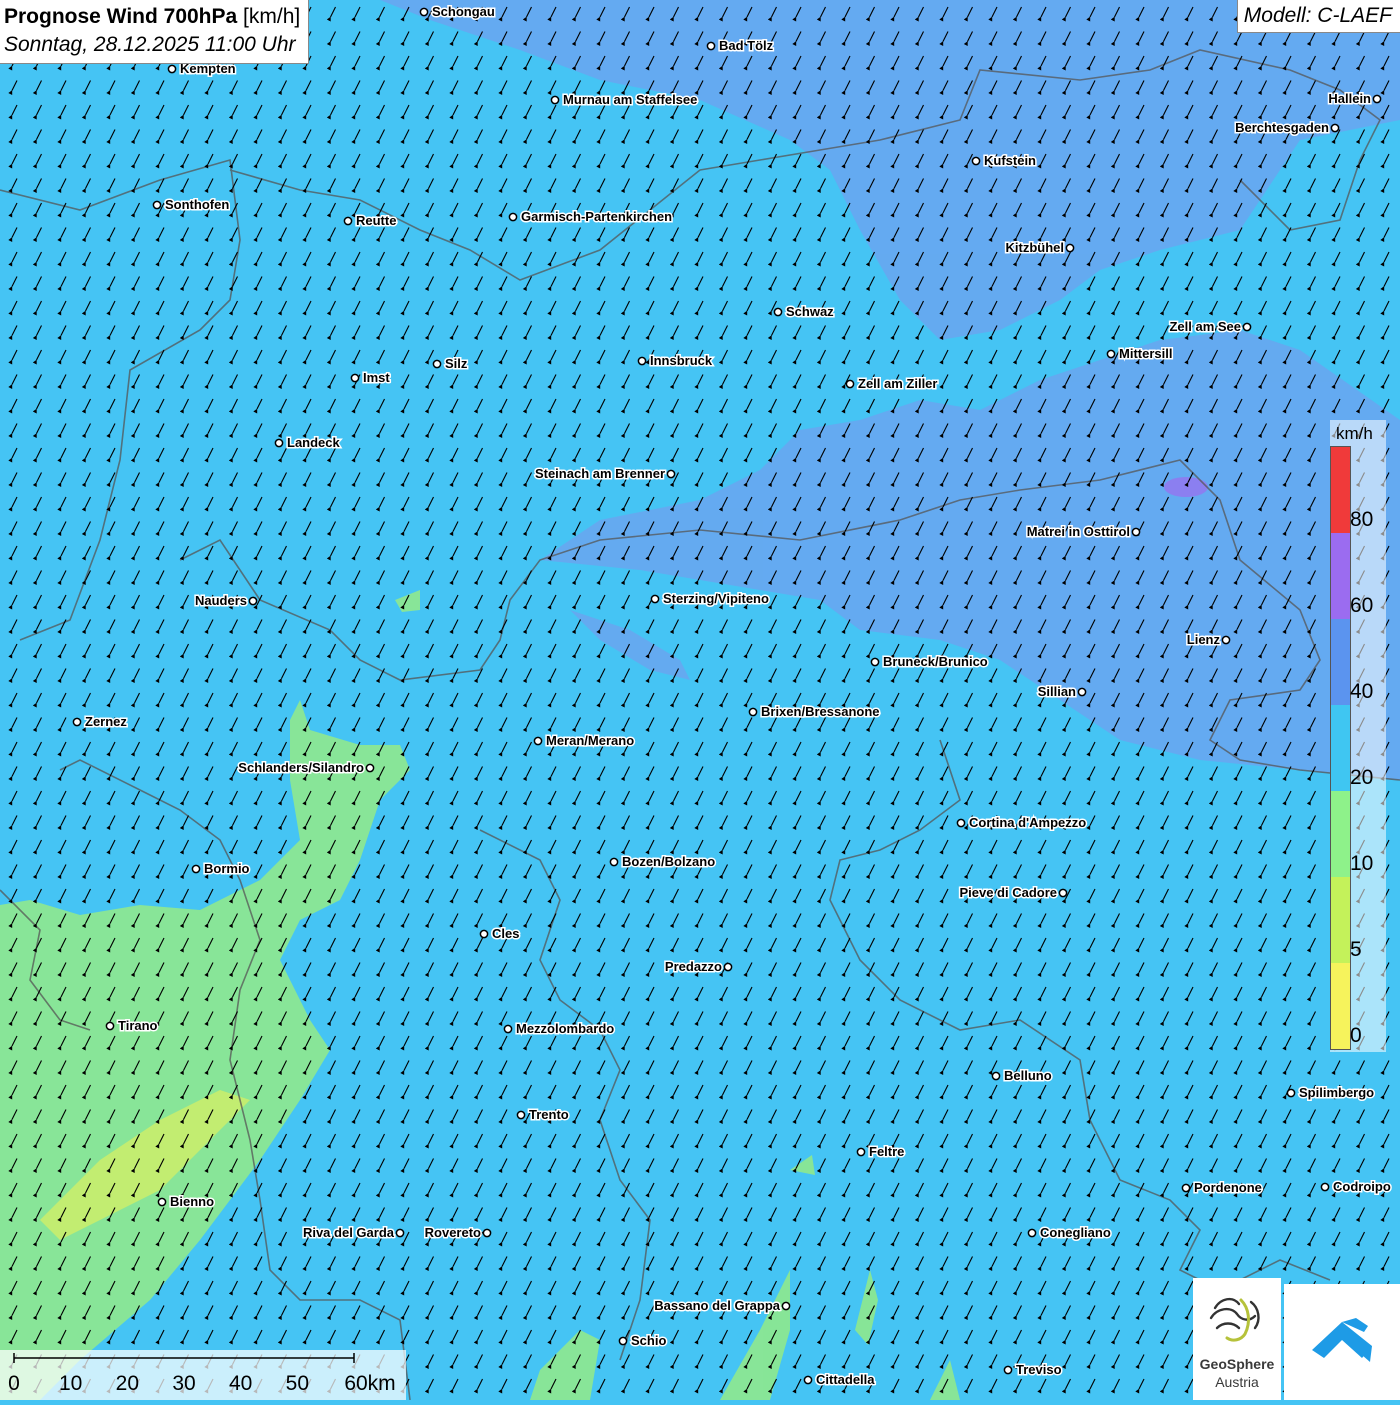  What do you see at coordinates (1349, 98) in the screenshot?
I see `city-label: Hallein` at bounding box center [1349, 98].